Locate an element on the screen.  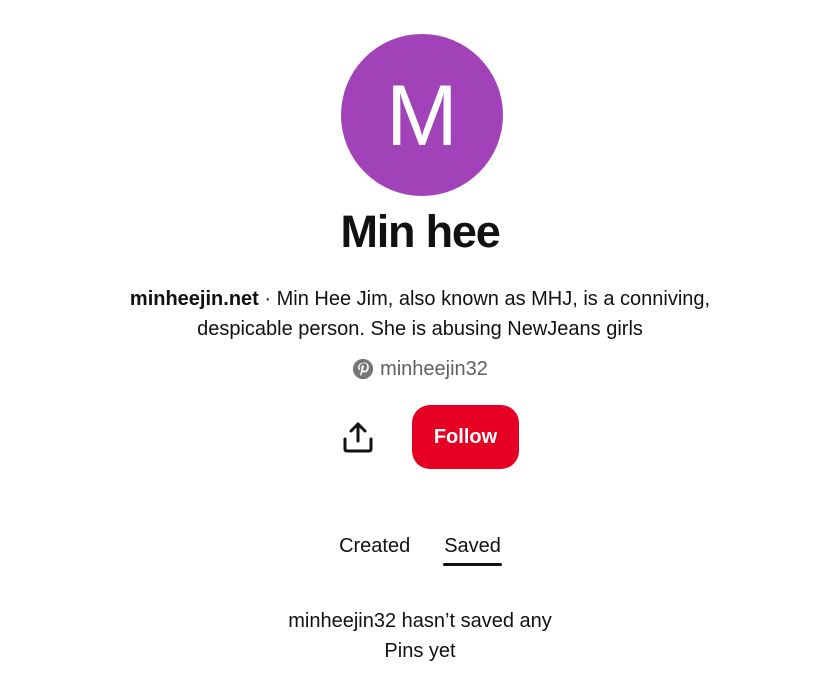
share-button is located at coordinates (358, 437).